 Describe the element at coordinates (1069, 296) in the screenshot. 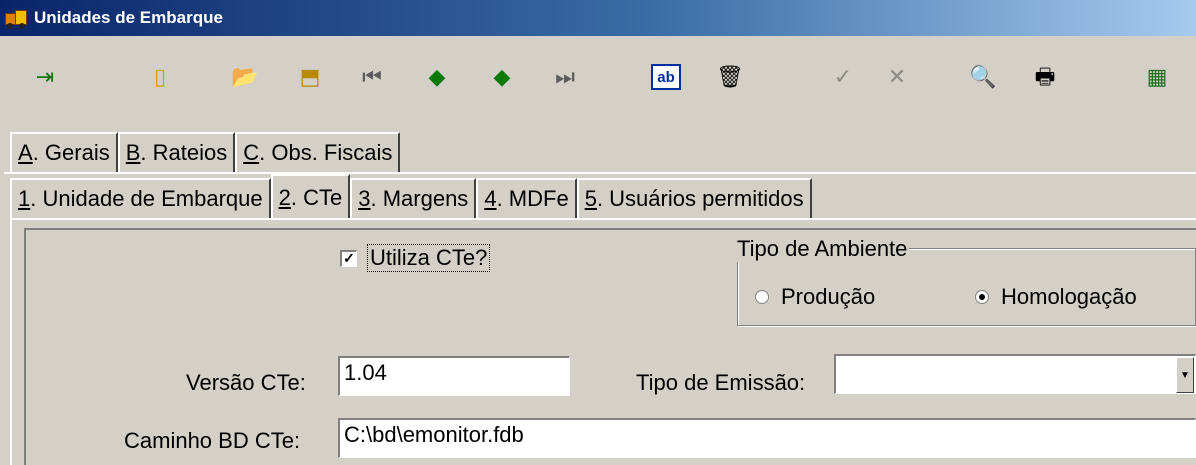

I see `radio-homologacao-label: Homologação` at that location.